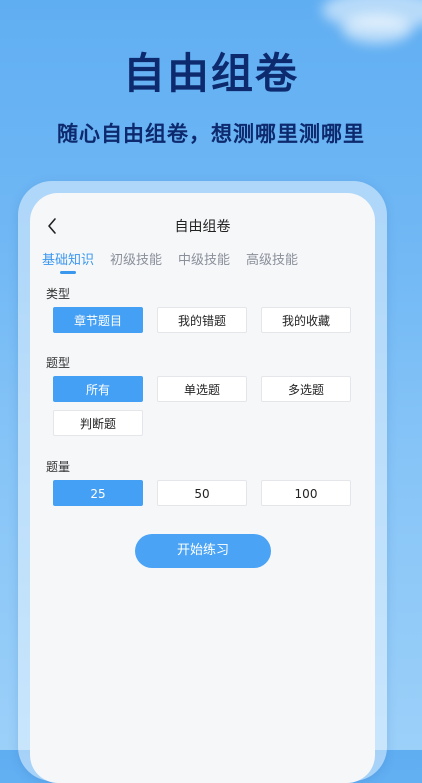  I want to click on option-multiple-choice: 多选题, so click(306, 389).